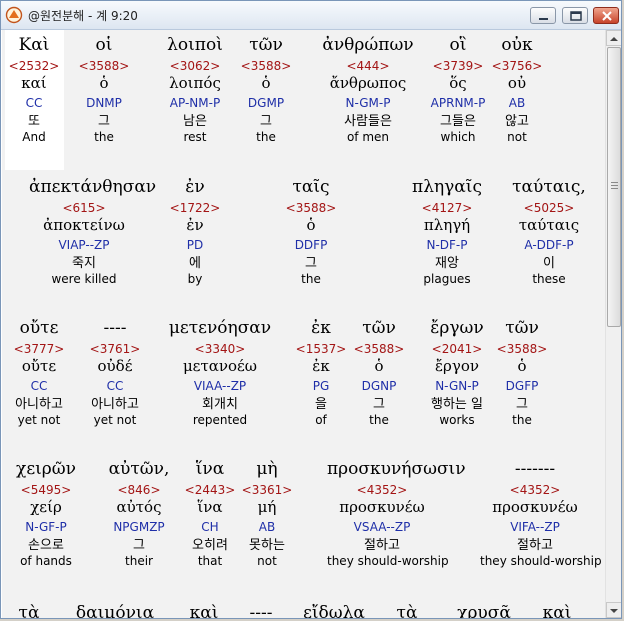  I want to click on word-greek: -------, so click(535, 469).